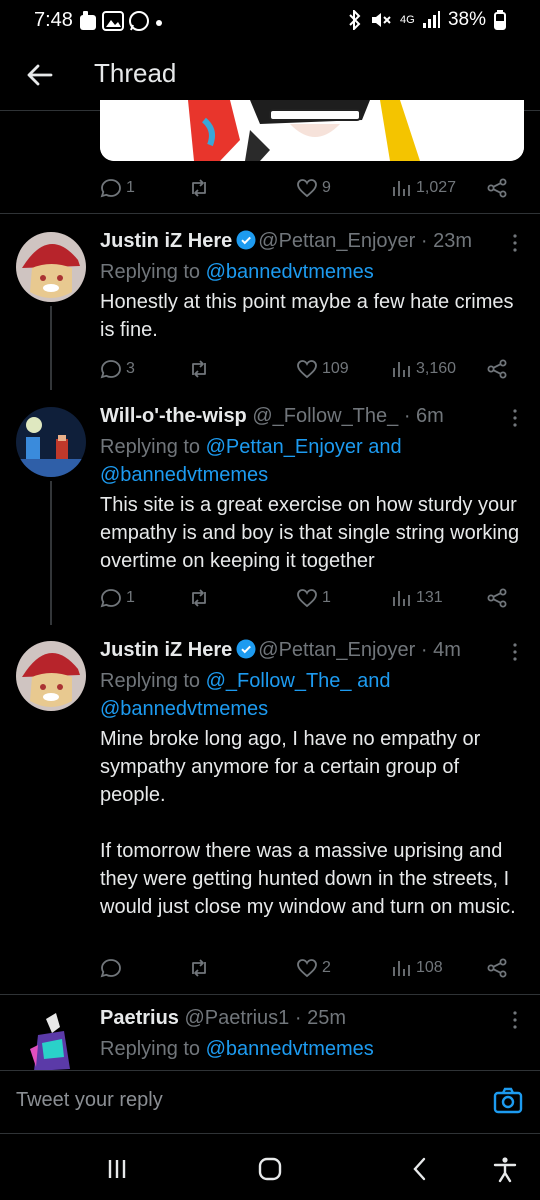 This screenshot has height=1200, width=540. What do you see at coordinates (322, 369) in the screenshot?
I see `like-button: 109` at bounding box center [322, 369].